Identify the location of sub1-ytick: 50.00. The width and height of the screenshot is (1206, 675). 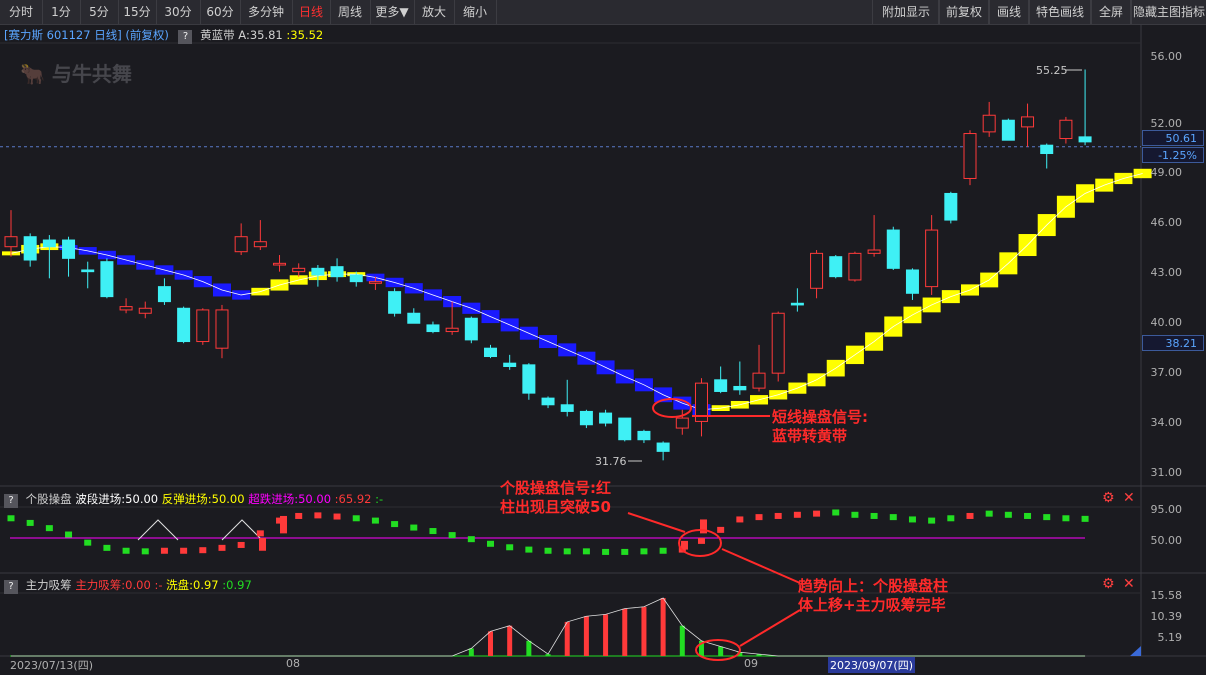
(1166, 540).